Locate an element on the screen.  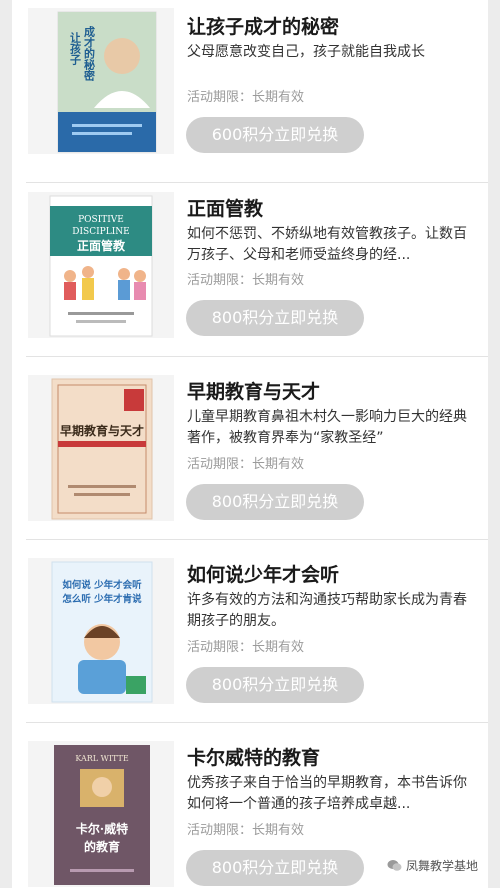
item-description: 父母愿意改变自己，孩子就能自我成长 is located at coordinates (306, 52).